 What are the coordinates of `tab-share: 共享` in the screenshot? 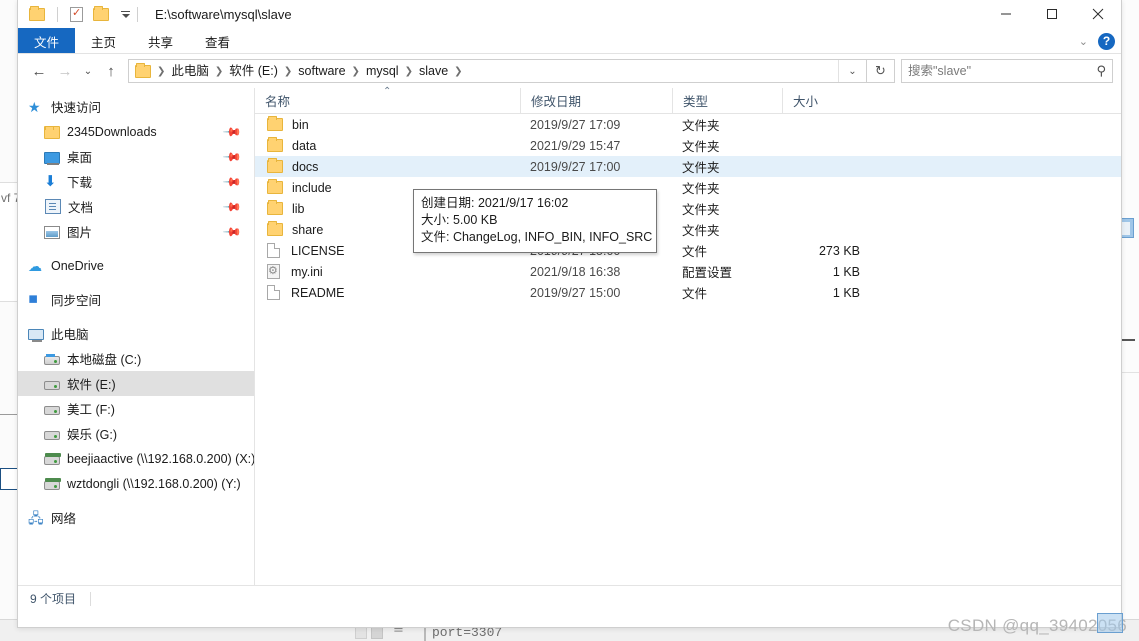 It's located at (160, 41).